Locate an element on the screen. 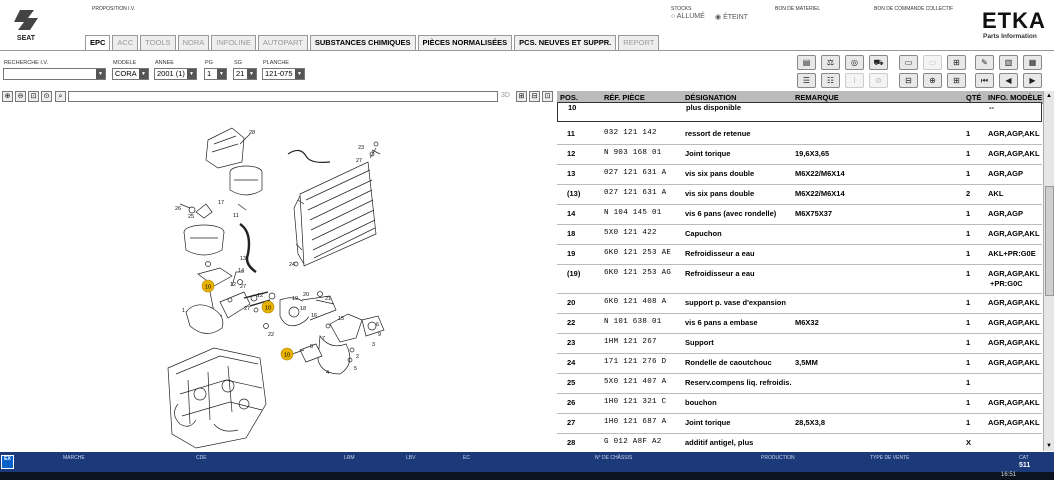  tab-tools: TOOLS is located at coordinates (158, 42).